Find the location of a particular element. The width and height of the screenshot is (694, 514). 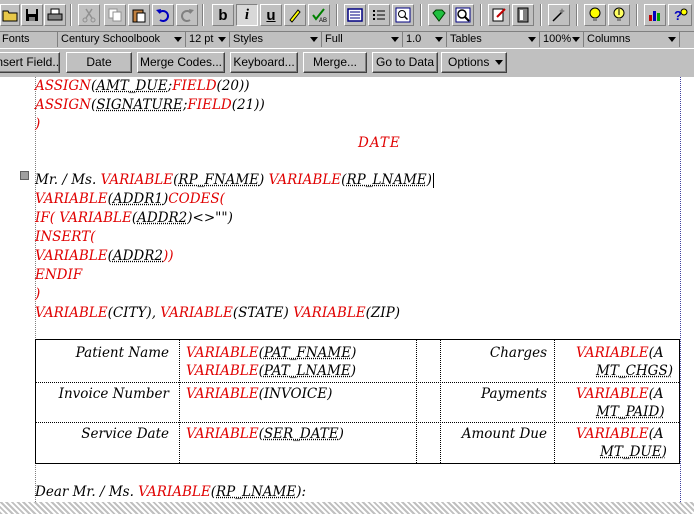

redo-button is located at coordinates (187, 15).